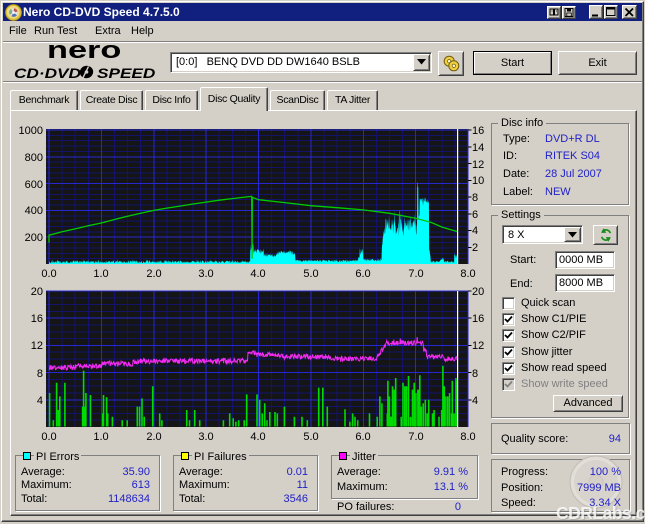 This screenshot has width=645, height=524. Describe the element at coordinates (478, 148) in the screenshot. I see `svg-text: 14` at that location.